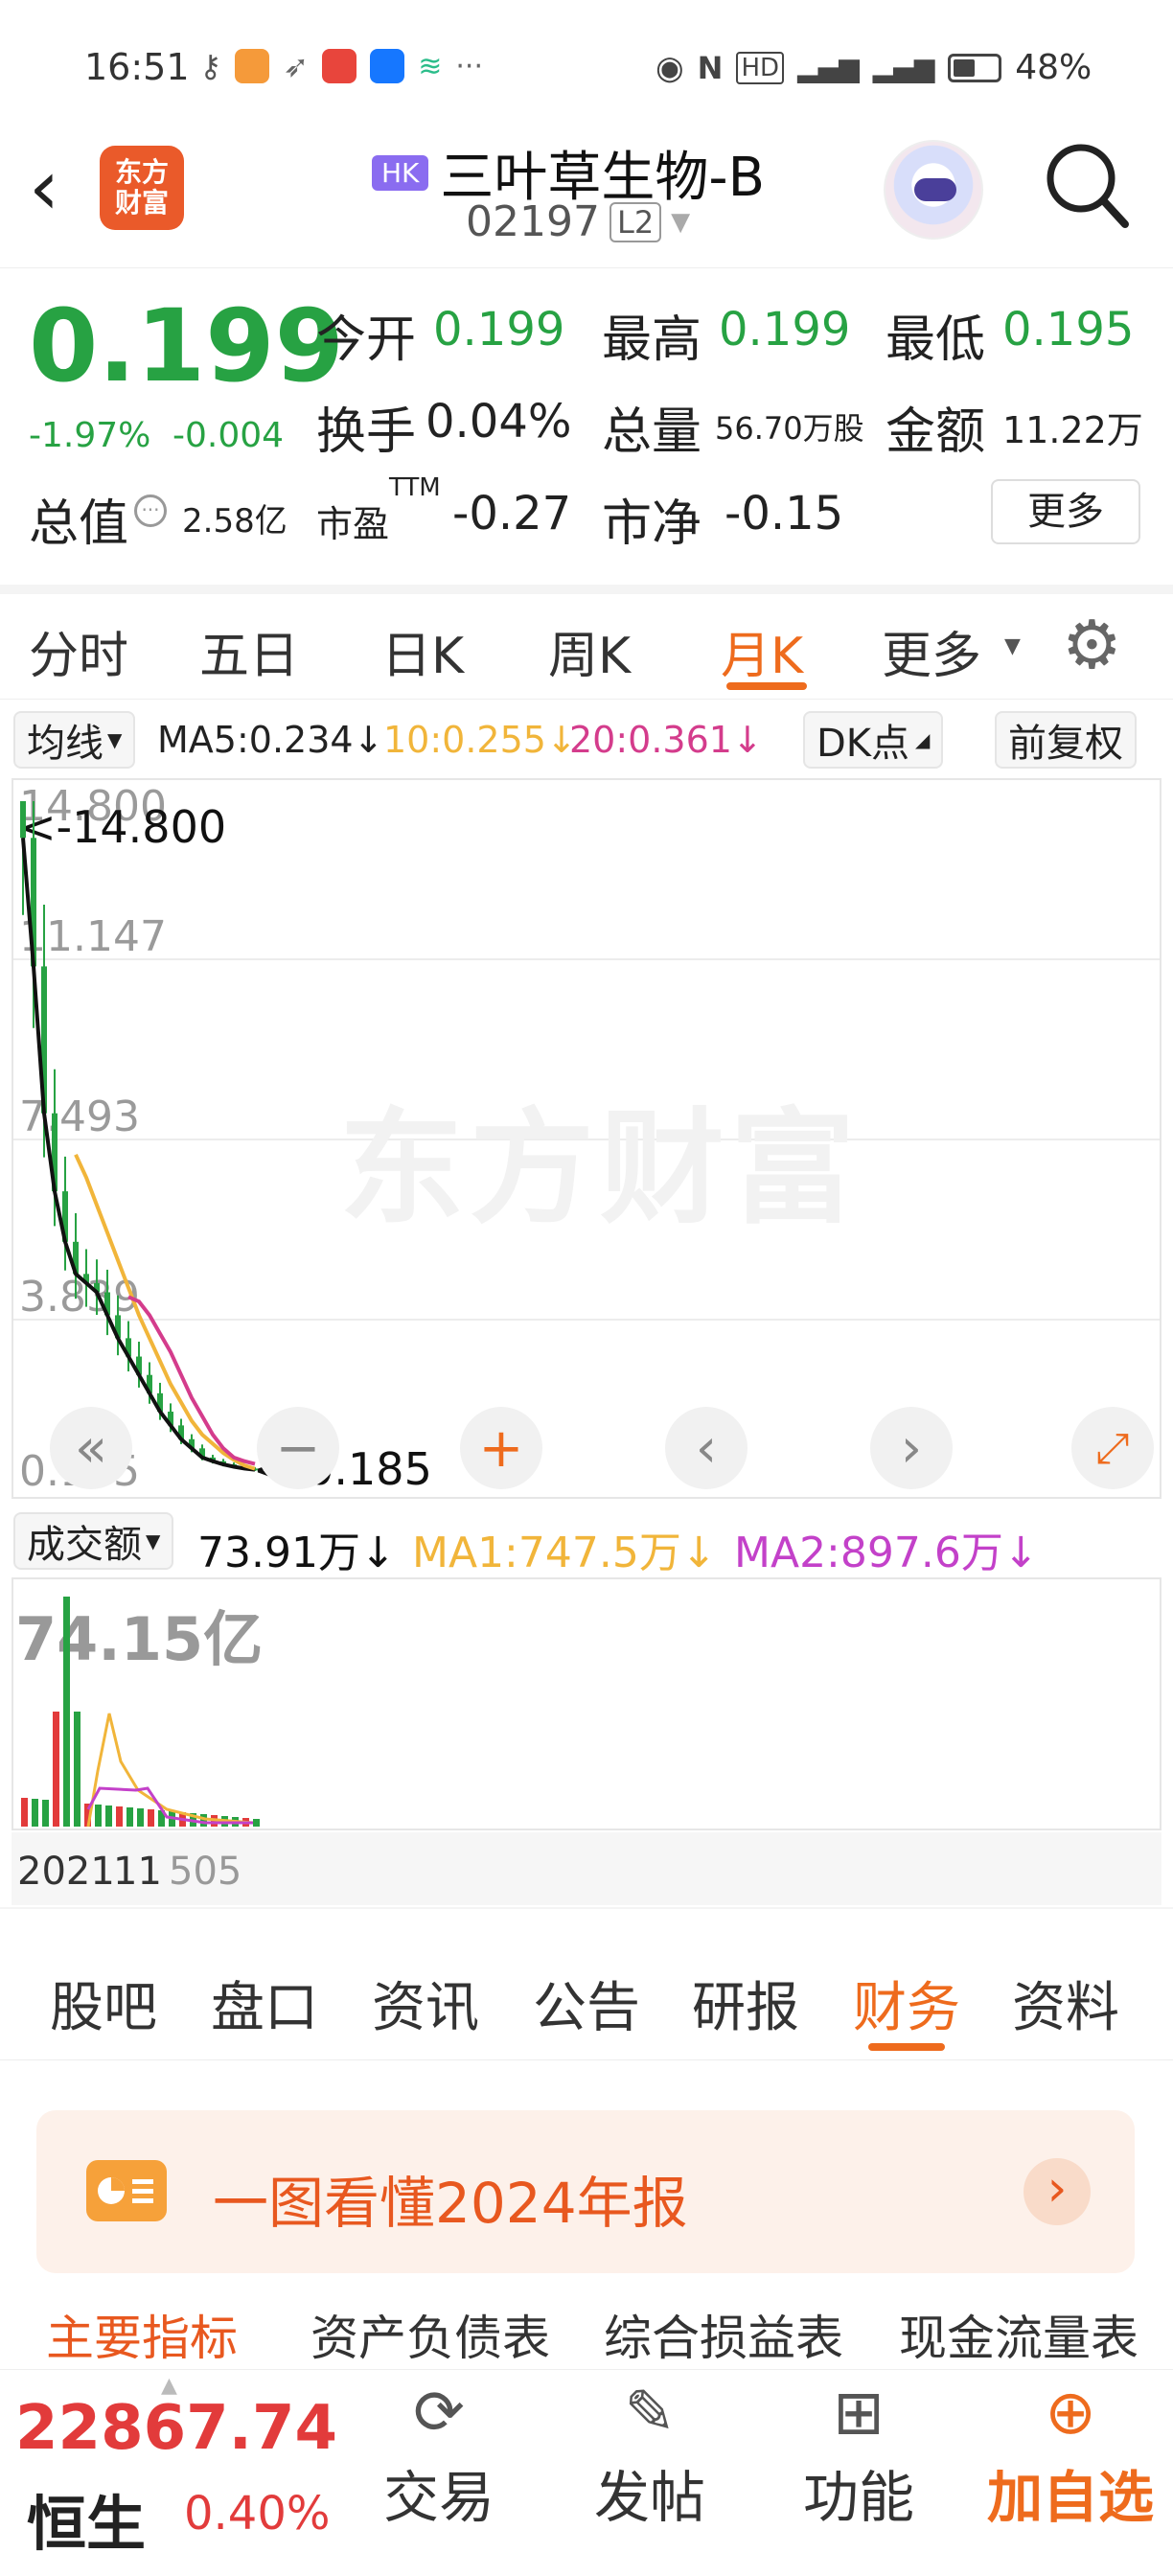 The width and height of the screenshot is (1173, 2576). I want to click on logo-text-1: 东方, so click(141, 172).